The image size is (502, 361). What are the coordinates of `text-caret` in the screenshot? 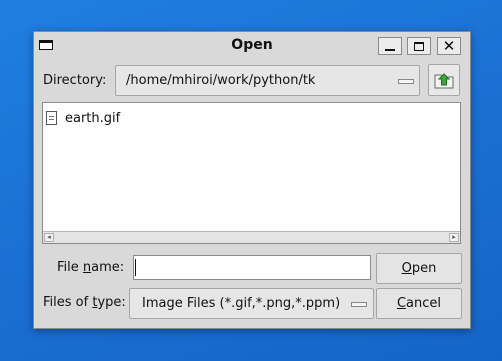 It's located at (135, 267).